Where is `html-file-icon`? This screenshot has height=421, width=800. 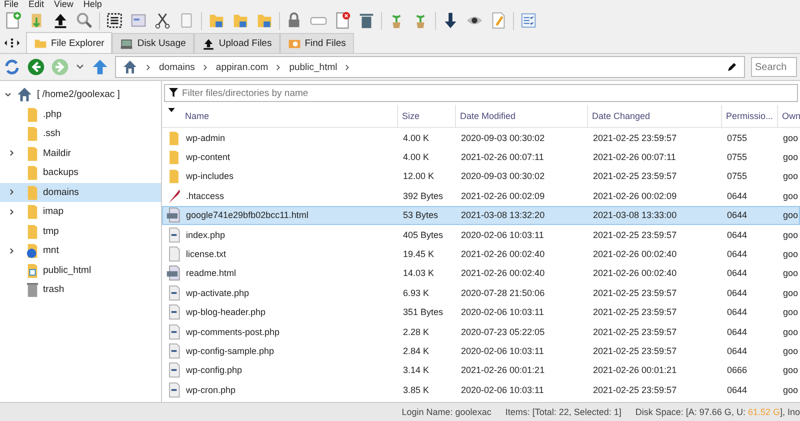
html-file-icon is located at coordinates (174, 273).